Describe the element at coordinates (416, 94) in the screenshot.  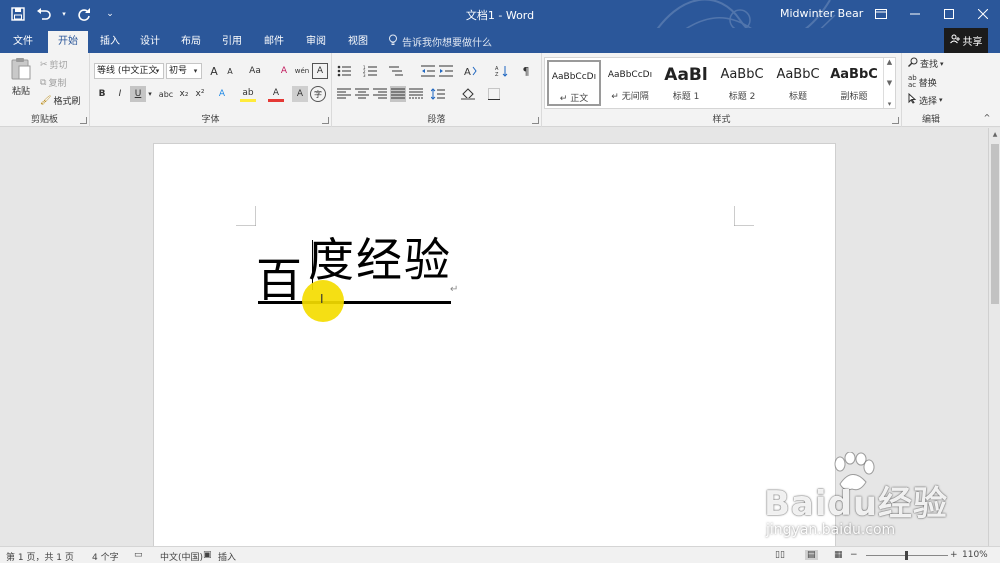
I see `distributed-icon` at that location.